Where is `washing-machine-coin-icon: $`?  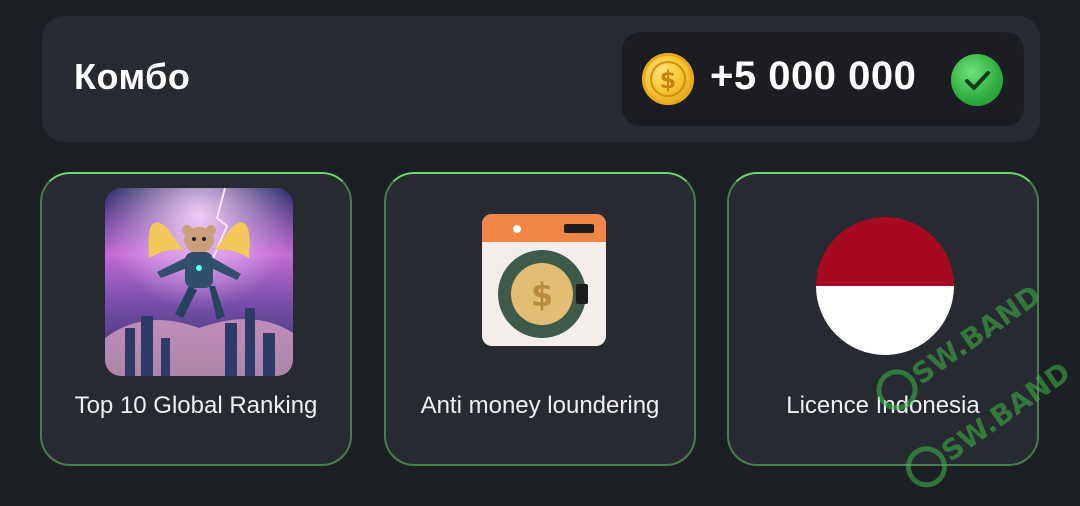 washing-machine-coin-icon: $ is located at coordinates (544, 282).